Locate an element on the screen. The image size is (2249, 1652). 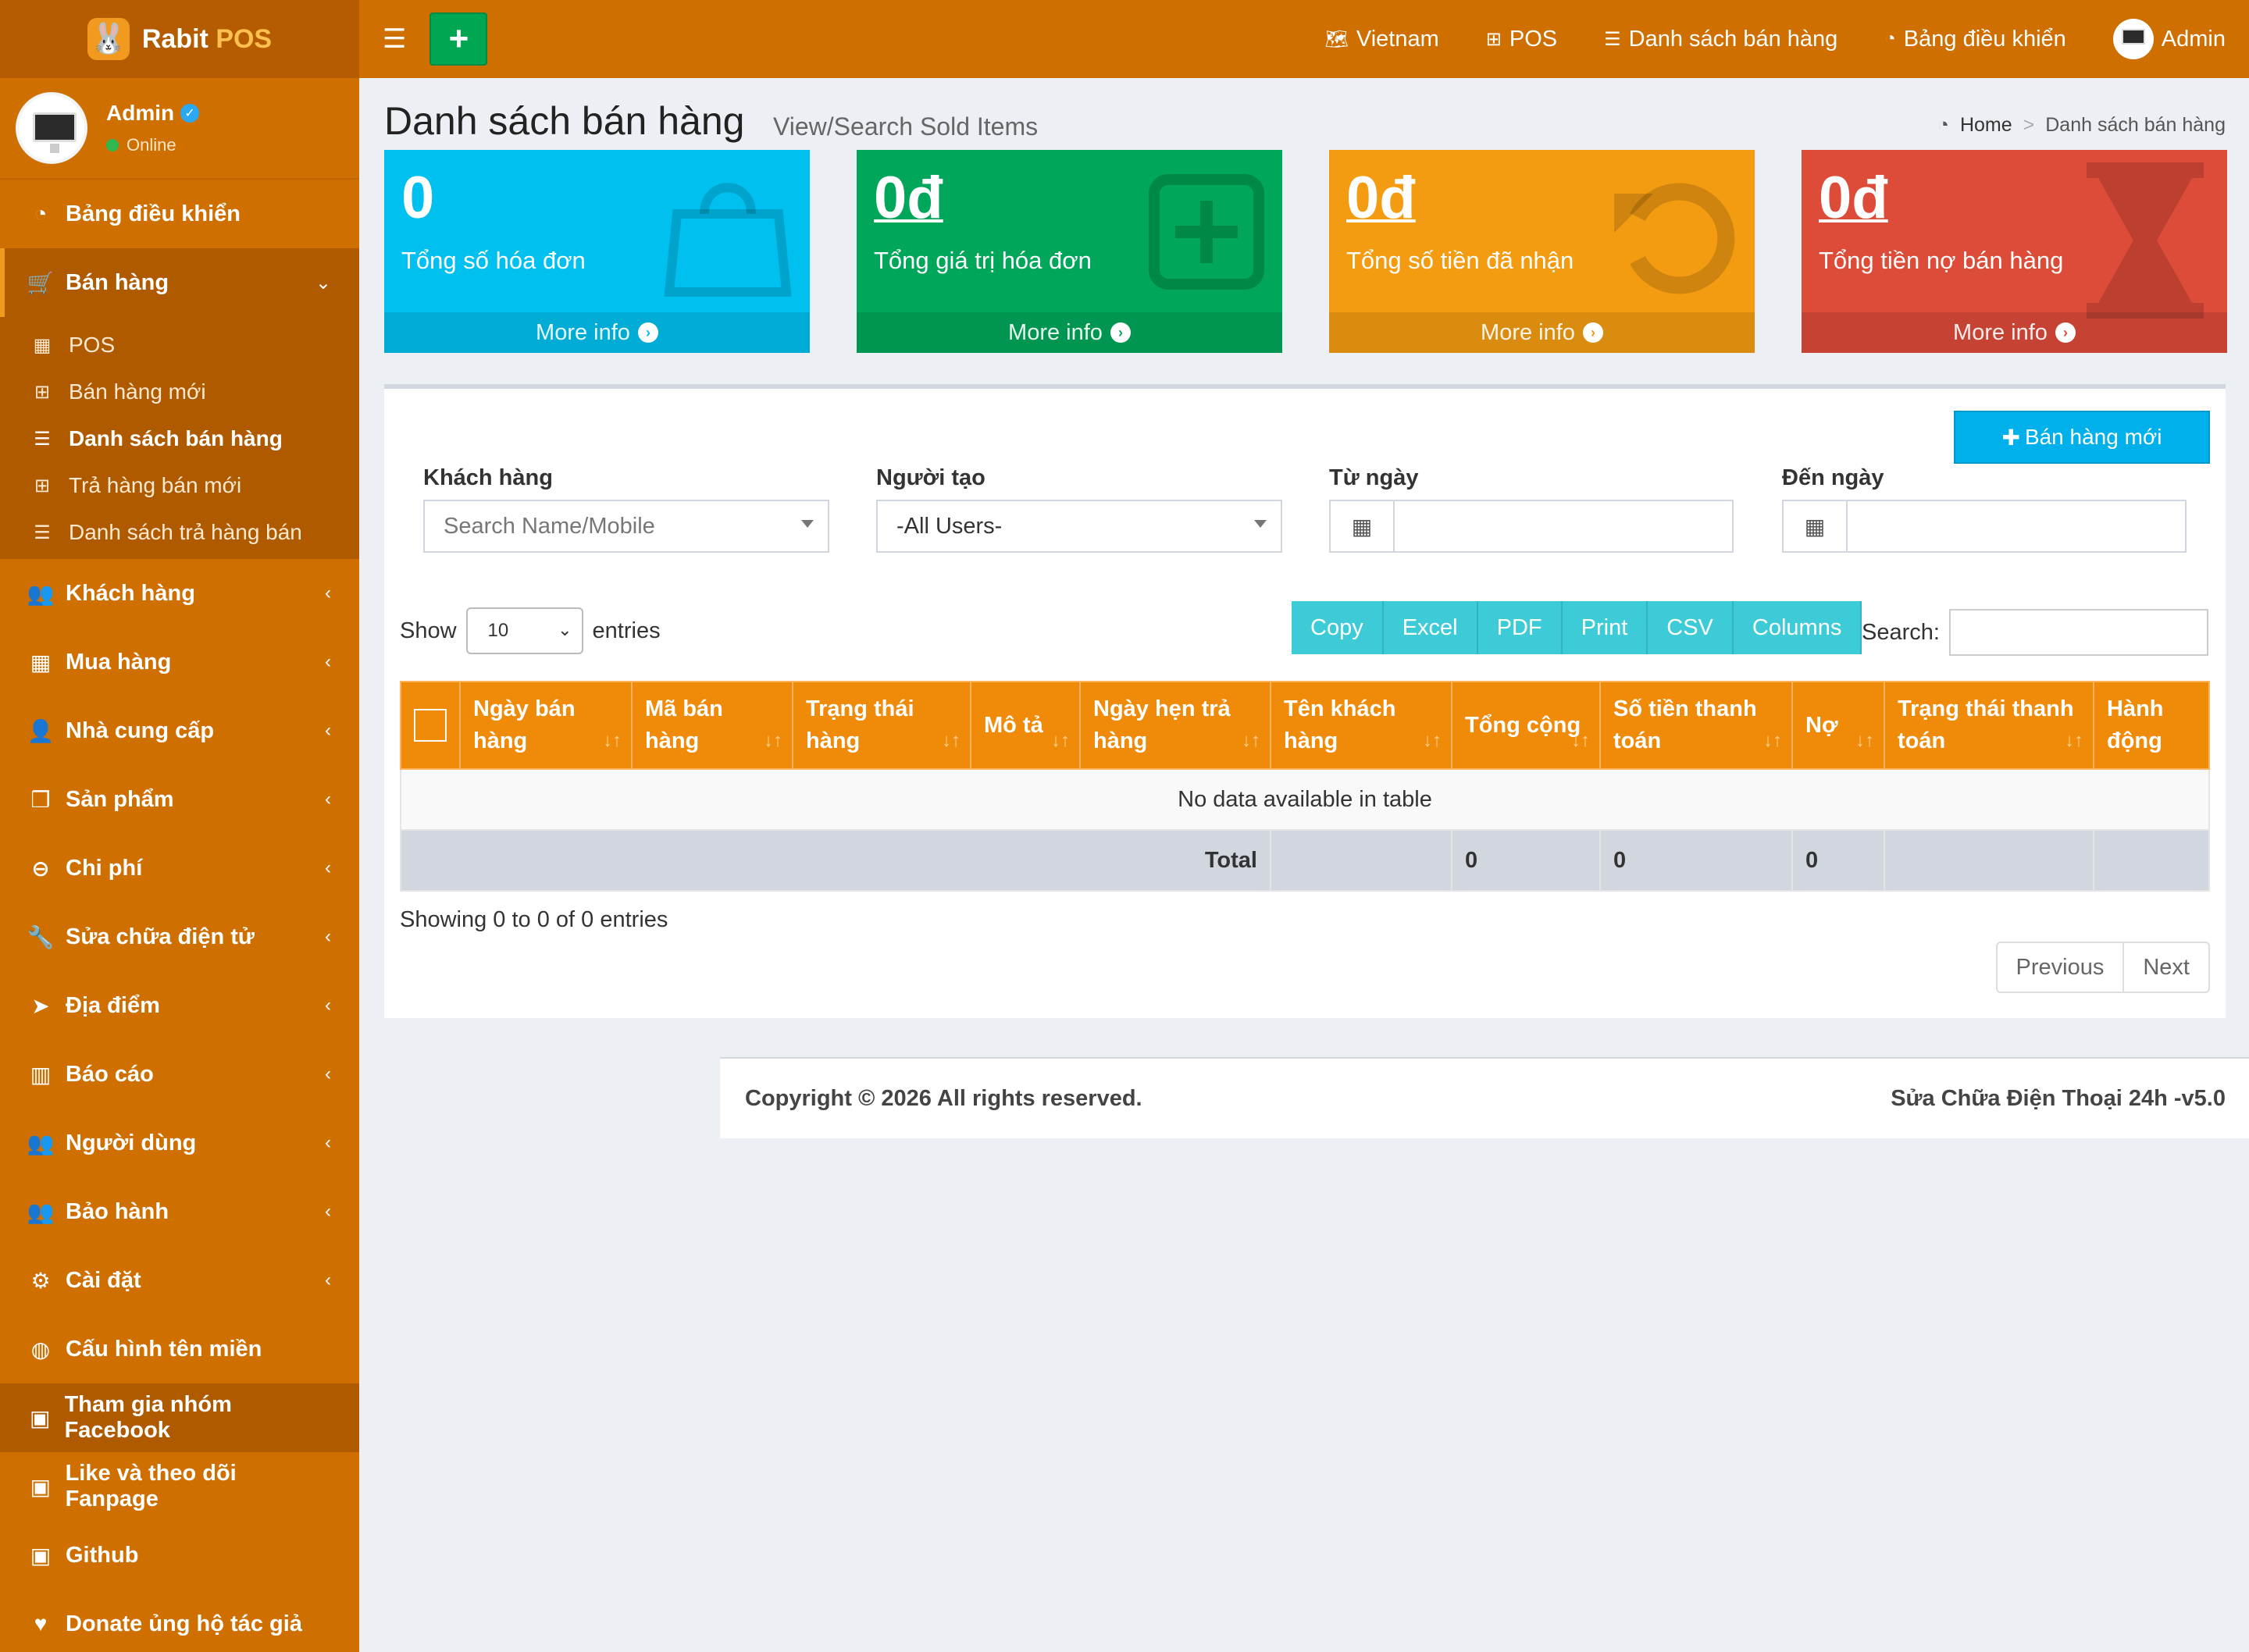
sidebar-item-expenses: ⊖ Chi phí ‹ is located at coordinates (179, 868).